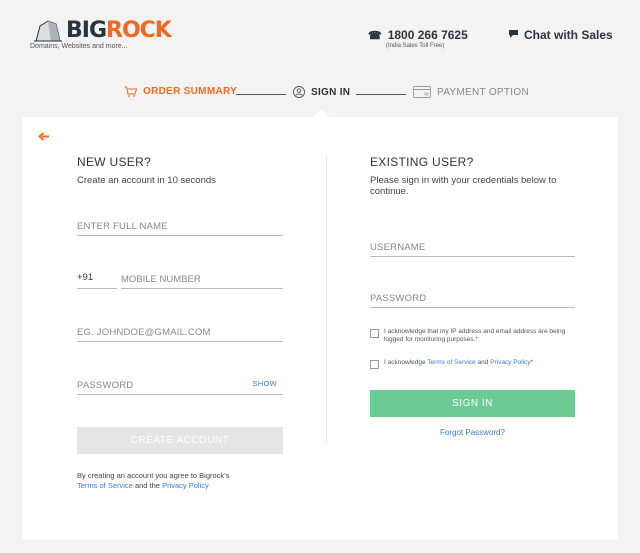  What do you see at coordinates (483, 92) in the screenshot?
I see `step-payment-option-label: PAYMENT OPTION` at bounding box center [483, 92].